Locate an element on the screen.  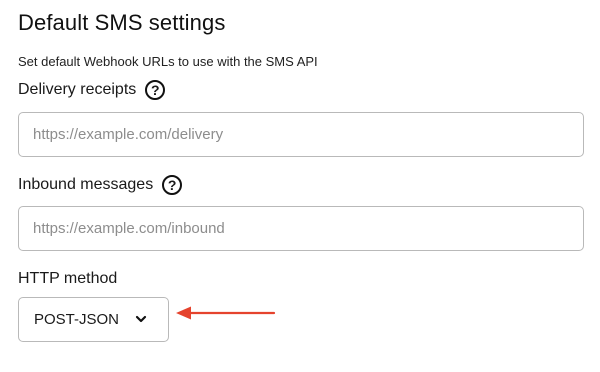
delivery-receipts-url-input is located at coordinates (301, 134).